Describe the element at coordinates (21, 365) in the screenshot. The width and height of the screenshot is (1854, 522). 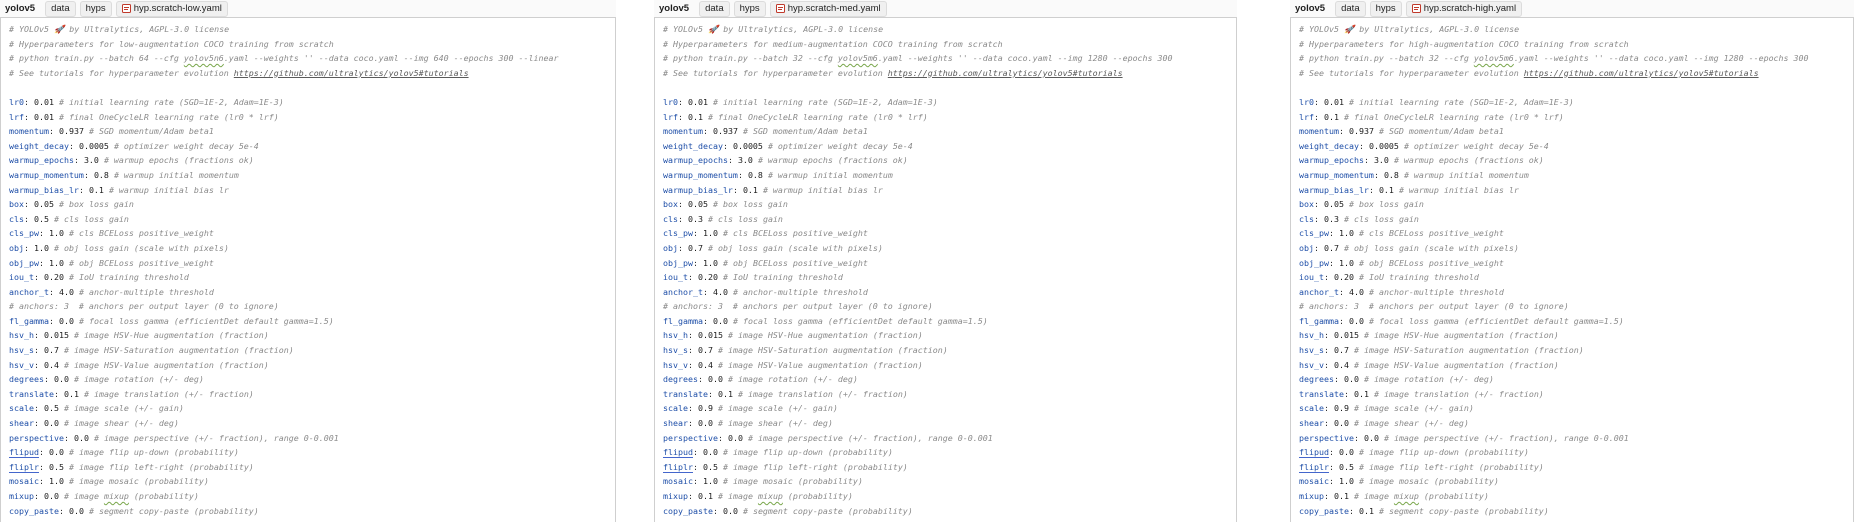
I see `param-key: hsv_v` at that location.